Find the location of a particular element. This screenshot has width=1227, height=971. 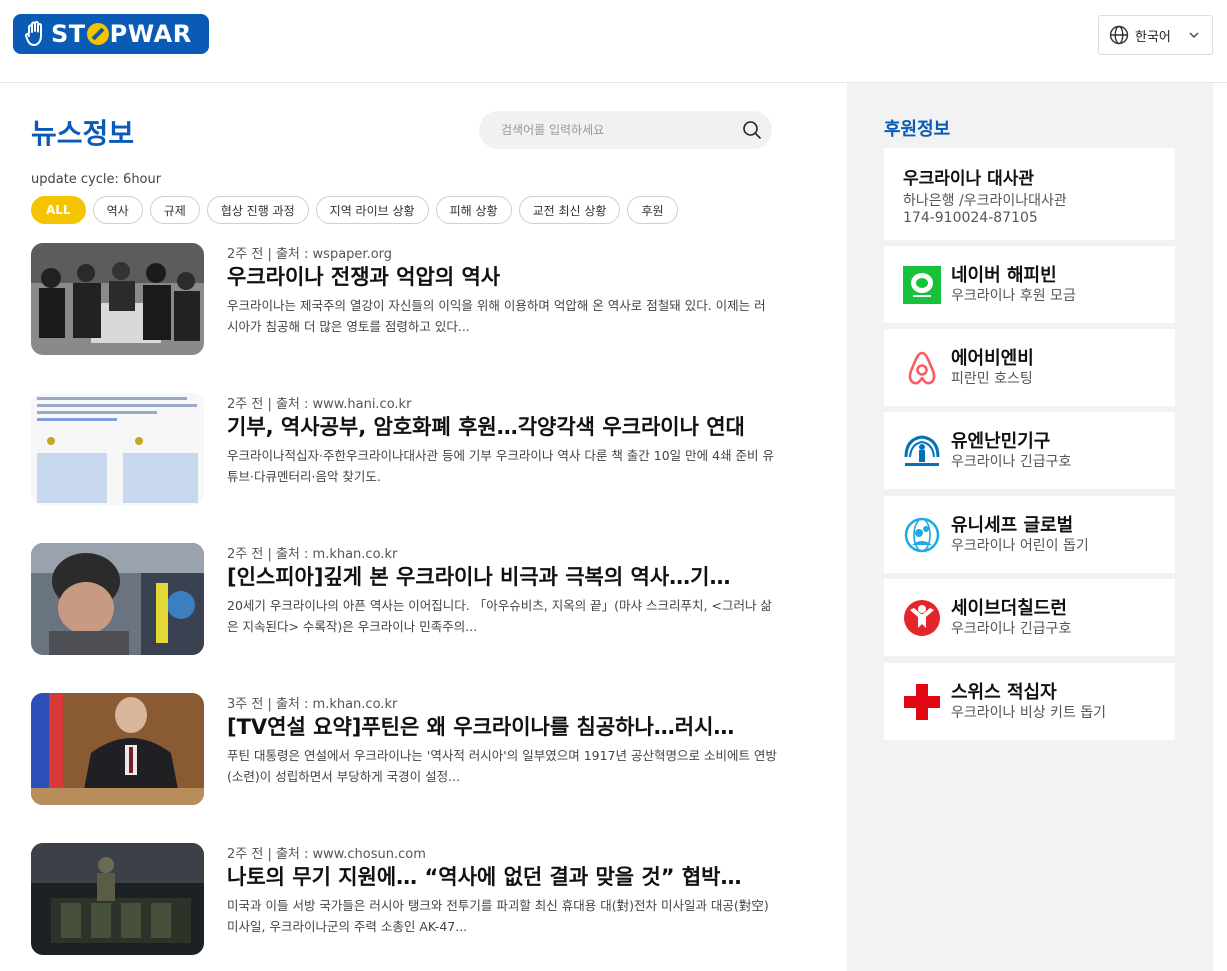

stopwar-logo: ST PWAR is located at coordinates (111, 34).